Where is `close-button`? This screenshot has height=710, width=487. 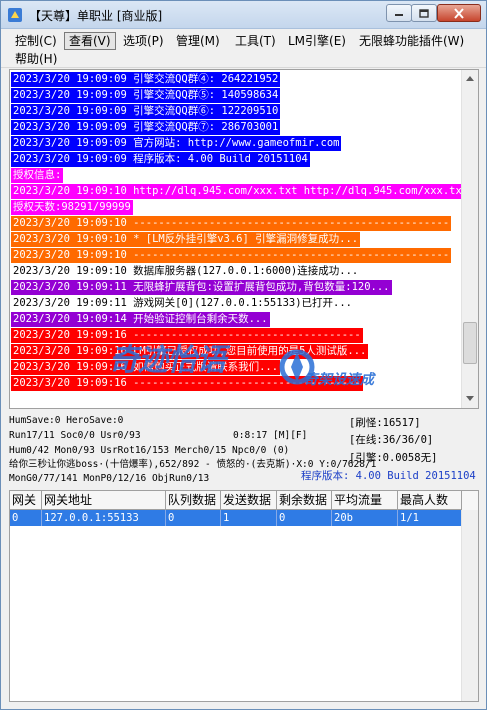 close-button is located at coordinates (459, 13).